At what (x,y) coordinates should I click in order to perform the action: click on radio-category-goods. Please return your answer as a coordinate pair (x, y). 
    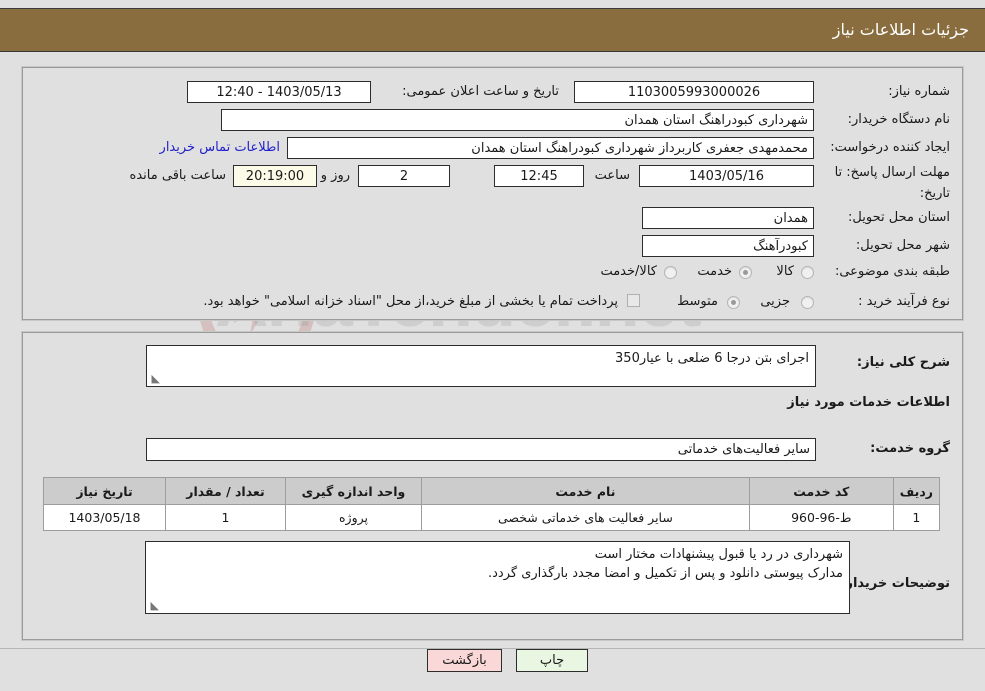
    Looking at the image, I should click on (807, 272).